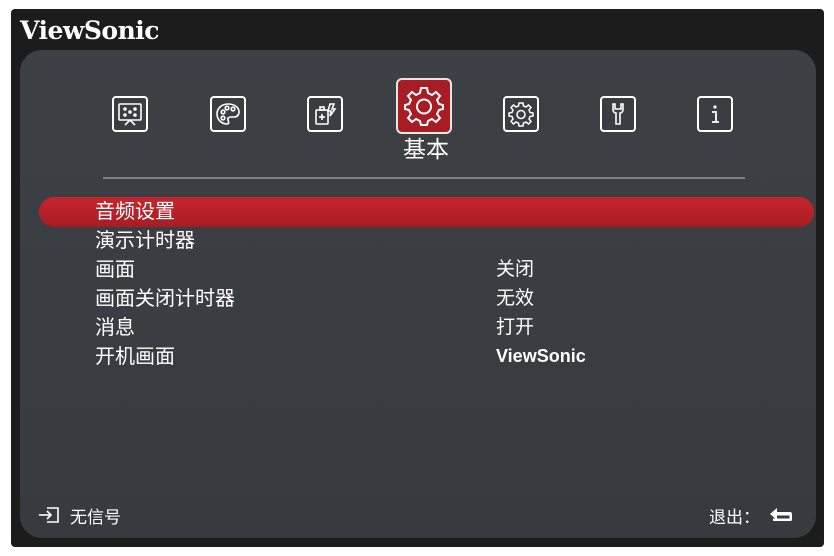 The image size is (834, 556). I want to click on menu-item-value: 无效, so click(515, 298).